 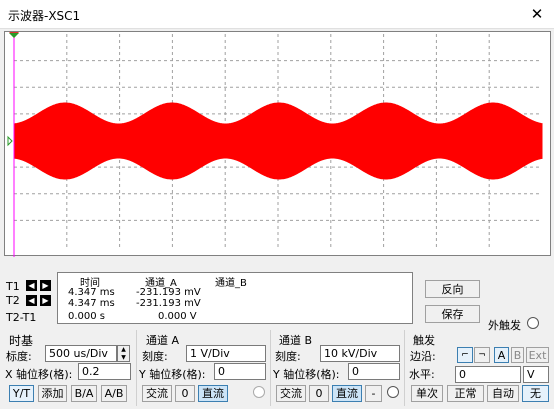 What do you see at coordinates (259, 392) in the screenshot?
I see `channel-a-terminal` at bounding box center [259, 392].